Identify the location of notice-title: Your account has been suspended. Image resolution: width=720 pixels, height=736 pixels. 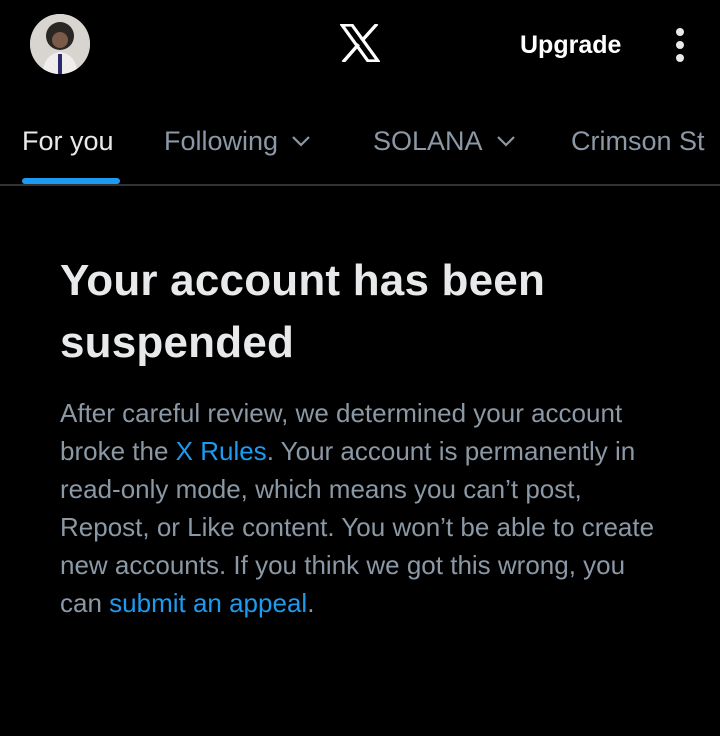
(303, 311).